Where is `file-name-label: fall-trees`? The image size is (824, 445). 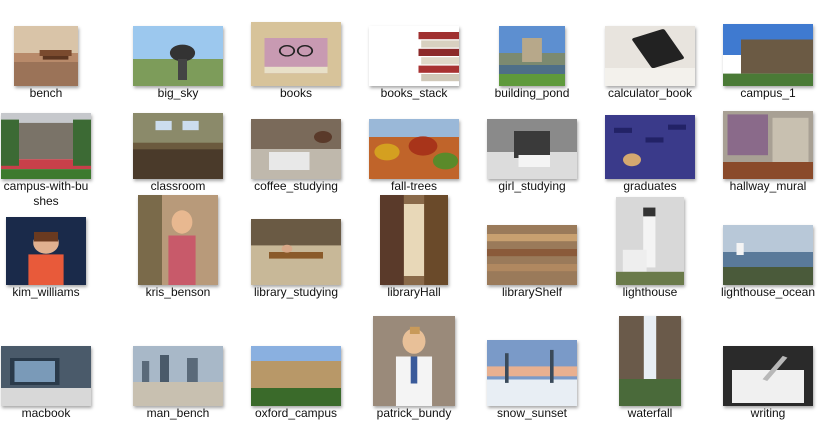 file-name-label: fall-trees is located at coordinates (414, 186).